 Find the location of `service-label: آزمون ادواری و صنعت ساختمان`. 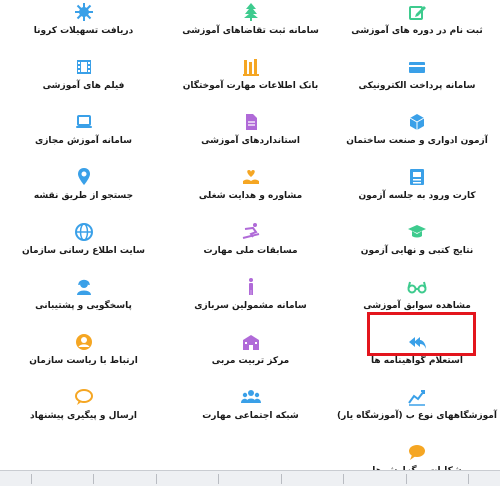

service-label: آزمون ادواری و صنعت ساختمان is located at coordinates (417, 141).